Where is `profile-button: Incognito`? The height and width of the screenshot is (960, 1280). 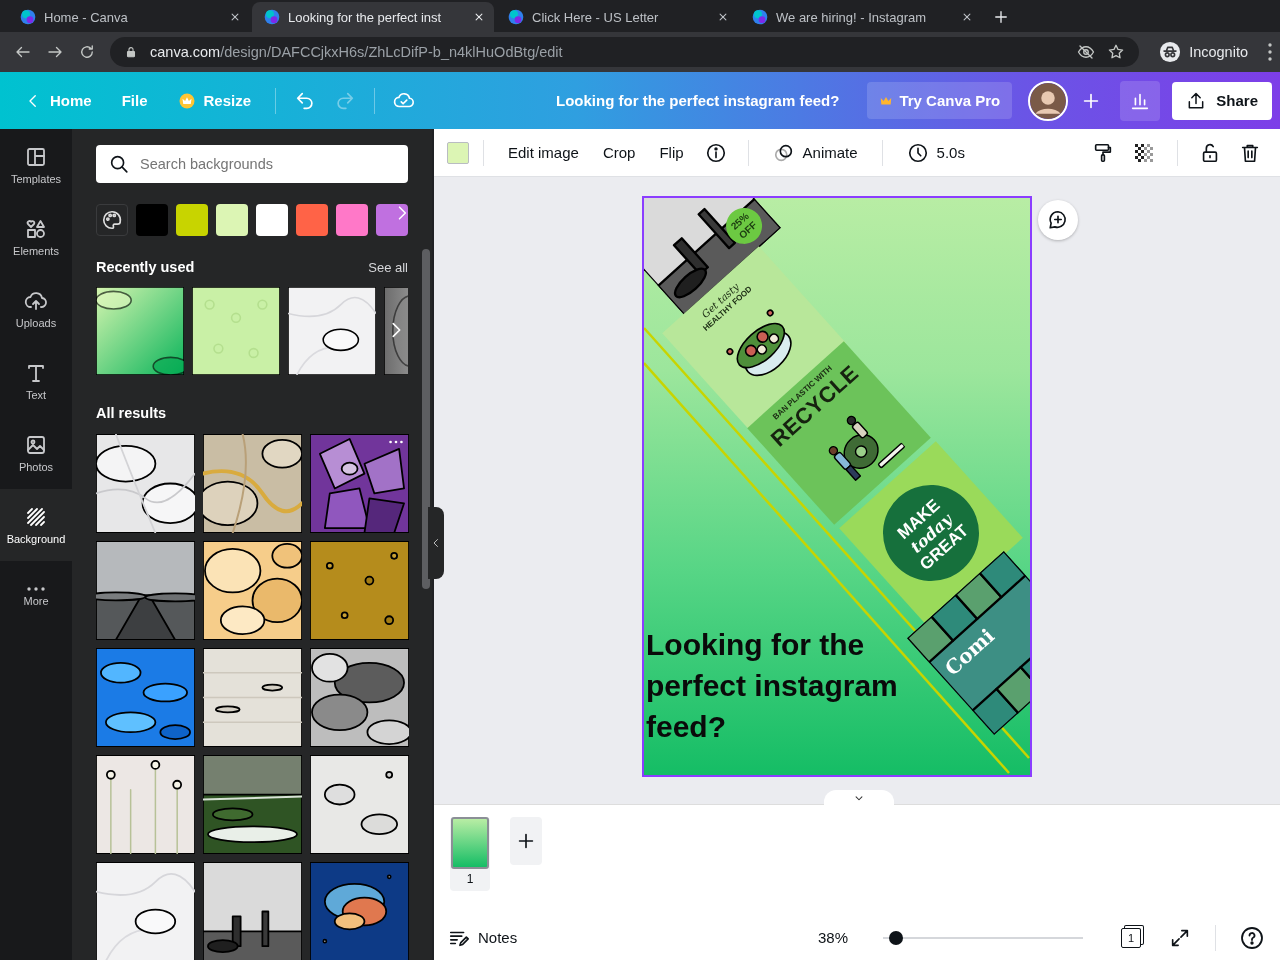
profile-button: Incognito is located at coordinates (1203, 52).